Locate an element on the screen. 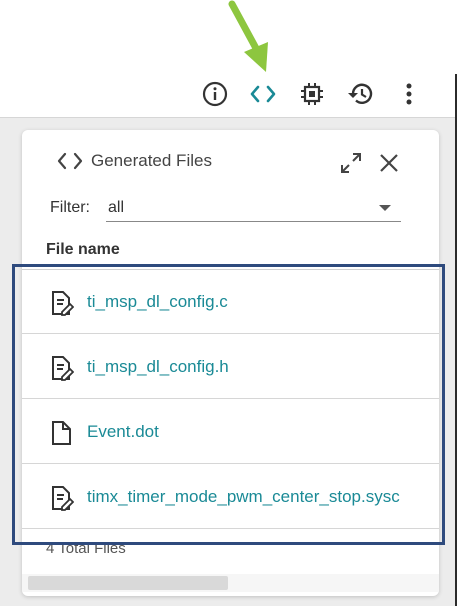 The height and width of the screenshot is (606, 458). filter-select: all is located at coordinates (253, 209).